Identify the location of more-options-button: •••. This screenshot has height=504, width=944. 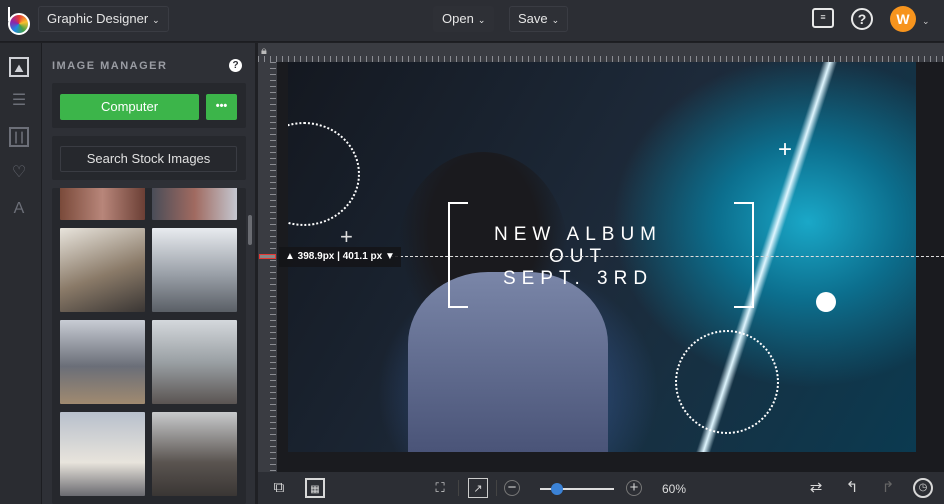
(221, 107).